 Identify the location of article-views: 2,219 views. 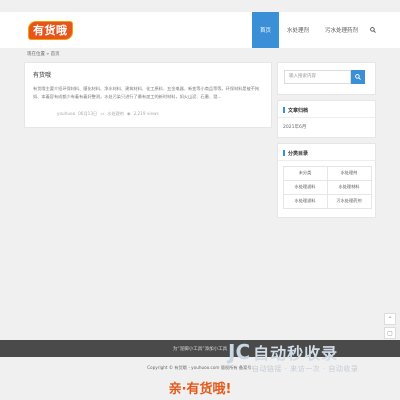
(146, 113).